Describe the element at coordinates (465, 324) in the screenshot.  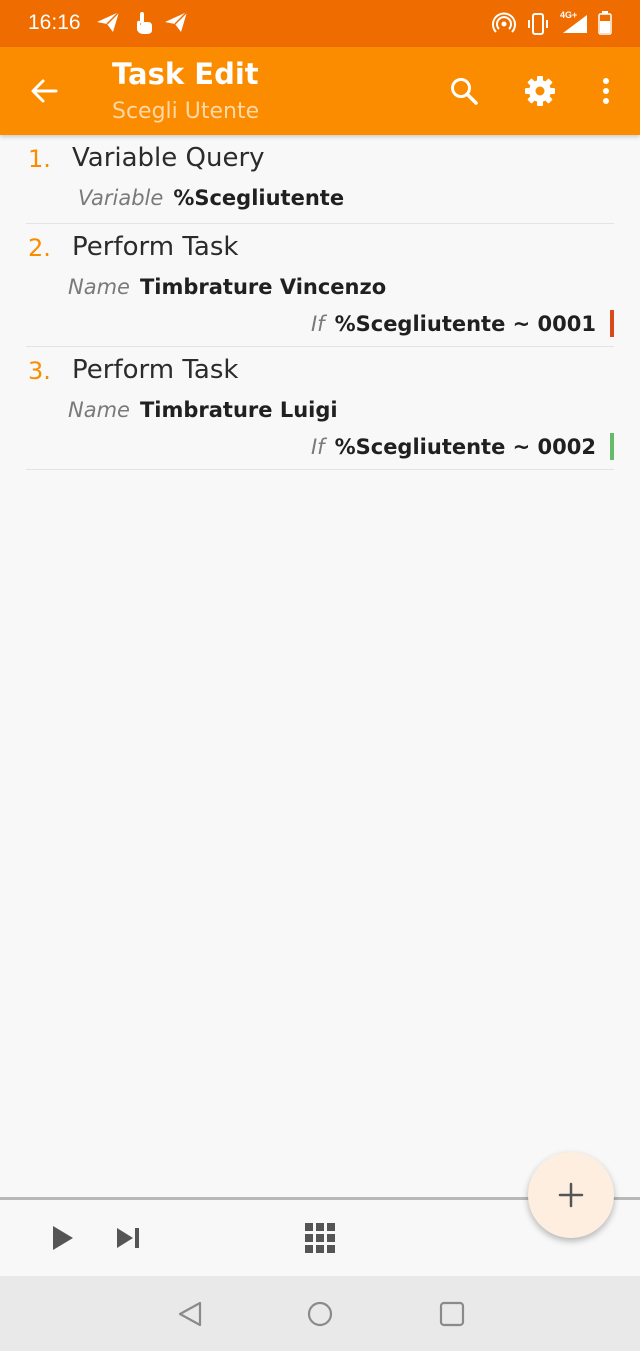
I see `condition-value: %Scegliutente ~ 0001` at that location.